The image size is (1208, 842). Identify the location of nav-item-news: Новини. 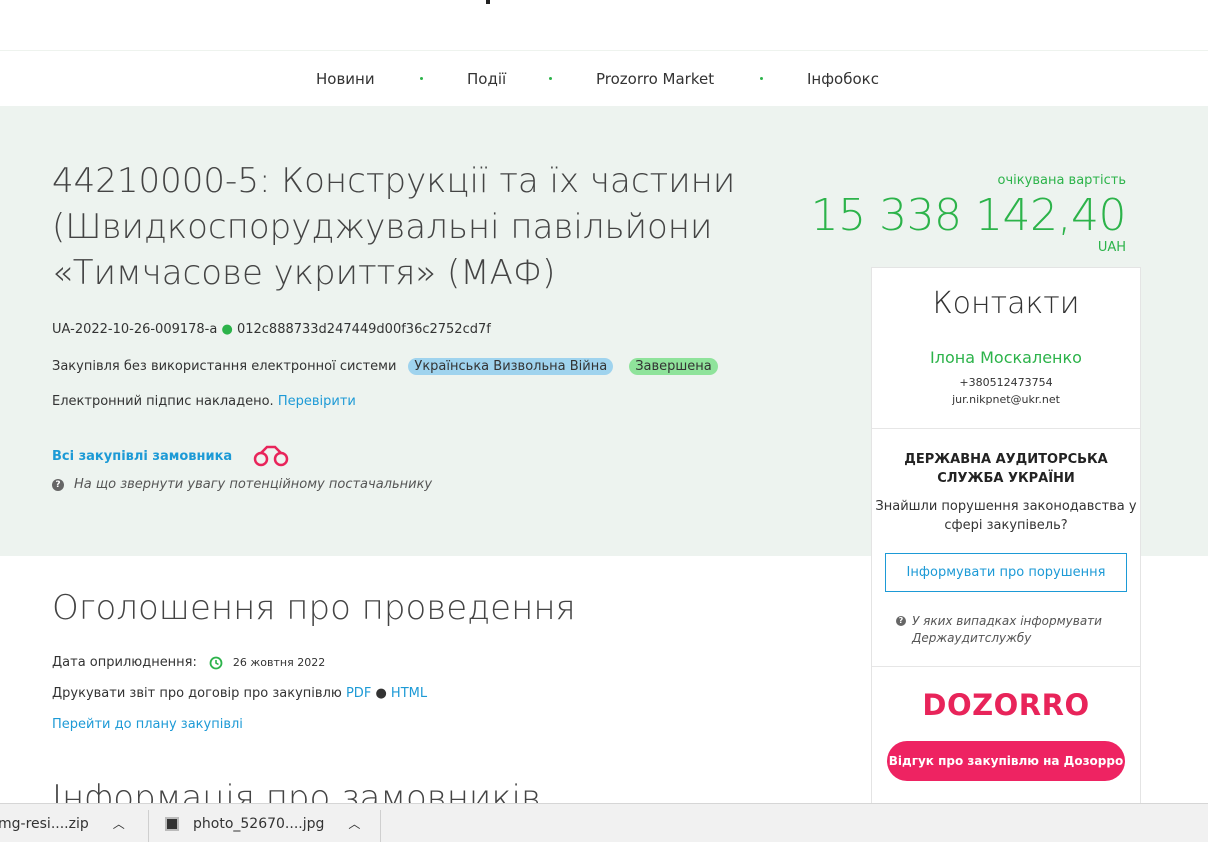
(345, 79).